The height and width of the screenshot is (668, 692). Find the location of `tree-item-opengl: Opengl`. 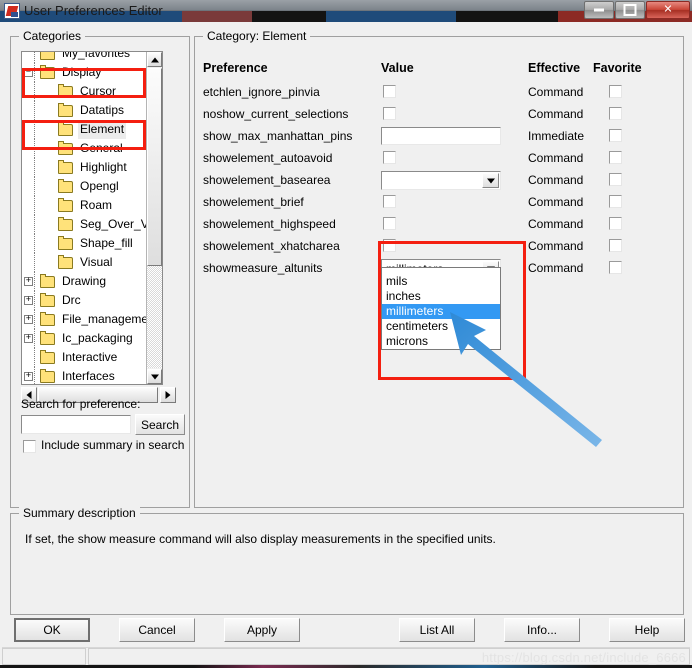

tree-item-opengl: Opengl is located at coordinates (92, 186).